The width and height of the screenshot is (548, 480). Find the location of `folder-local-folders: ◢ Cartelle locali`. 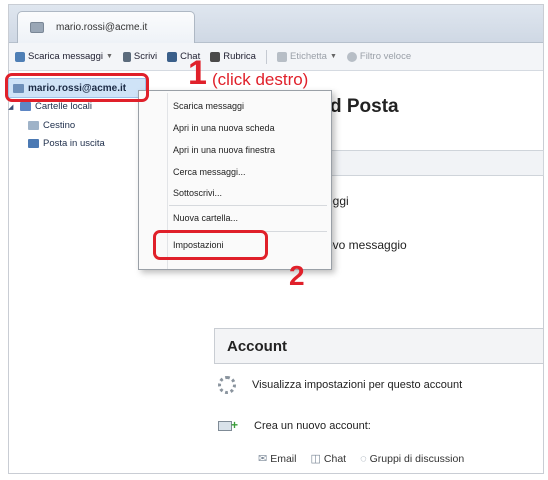

folder-local-folders: ◢ Cartelle locali is located at coordinates (50, 106).